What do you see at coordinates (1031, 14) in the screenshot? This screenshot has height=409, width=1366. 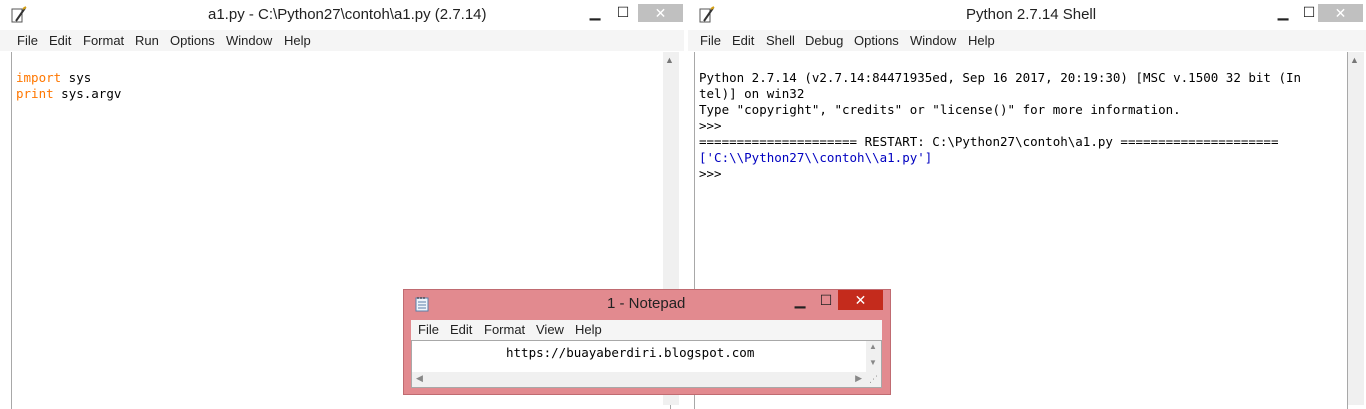 I see `shell-title: Python 2.7.14 Shell` at bounding box center [1031, 14].